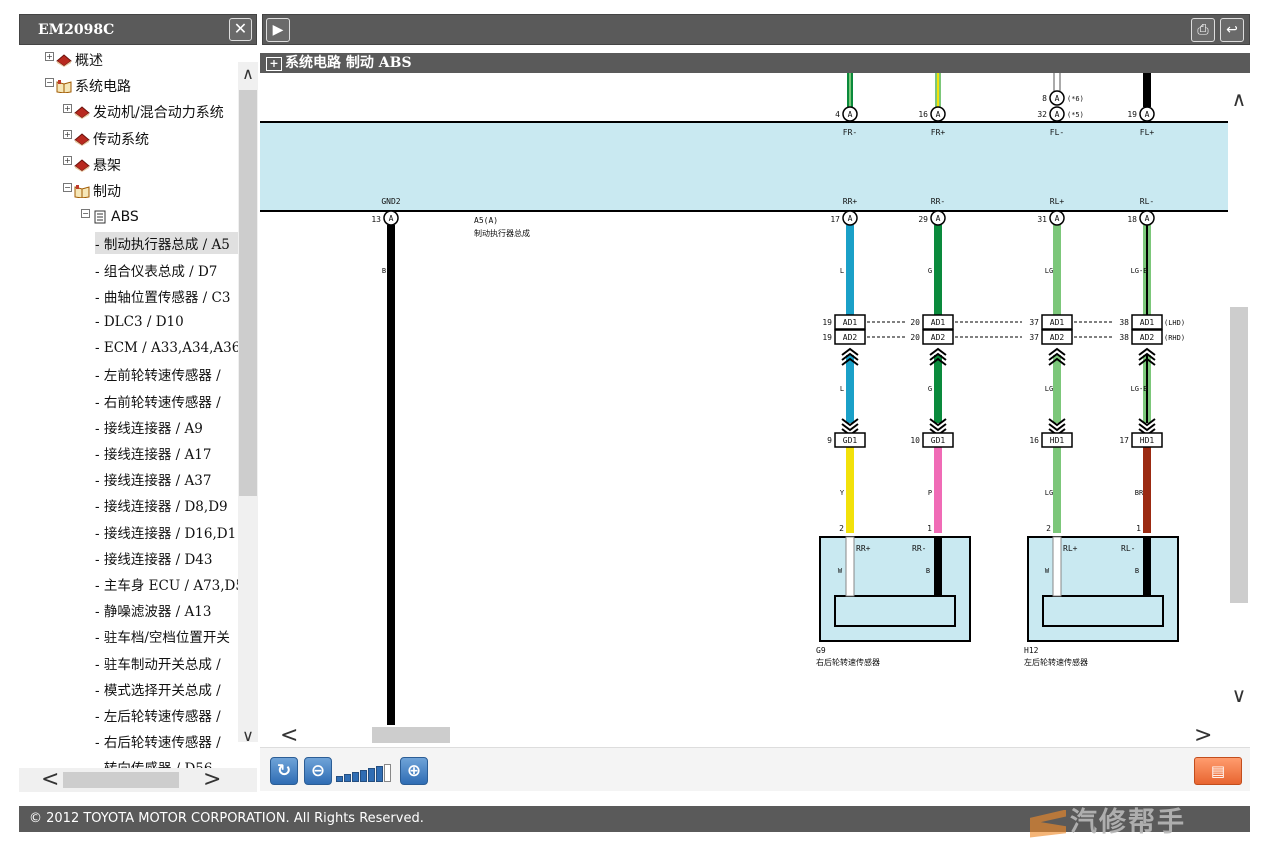 The height and width of the screenshot is (844, 1267). I want to click on tree-vertical-scrollbar: ∧ ∨, so click(248, 403).